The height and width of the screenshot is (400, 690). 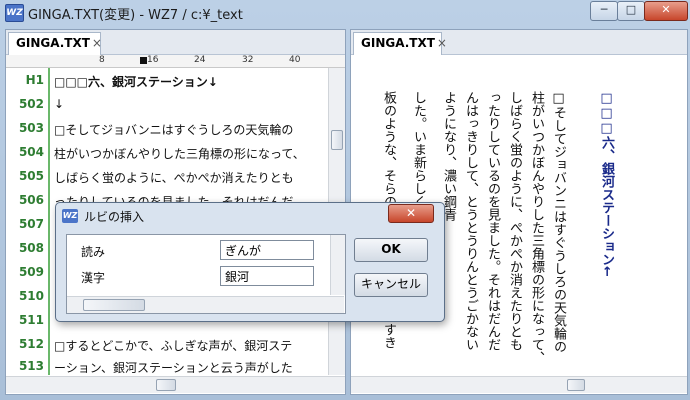 I want to click on ok-button: OK, so click(x=391, y=250).